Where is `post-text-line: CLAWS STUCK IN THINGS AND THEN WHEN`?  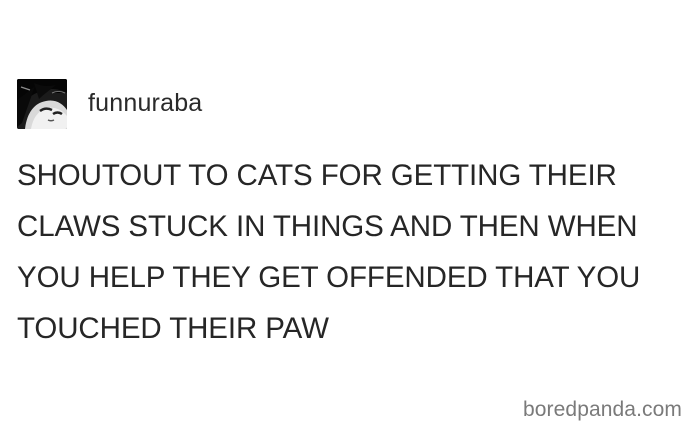
post-text-line: CLAWS STUCK IN THINGS AND THEN WHEN is located at coordinates (327, 226).